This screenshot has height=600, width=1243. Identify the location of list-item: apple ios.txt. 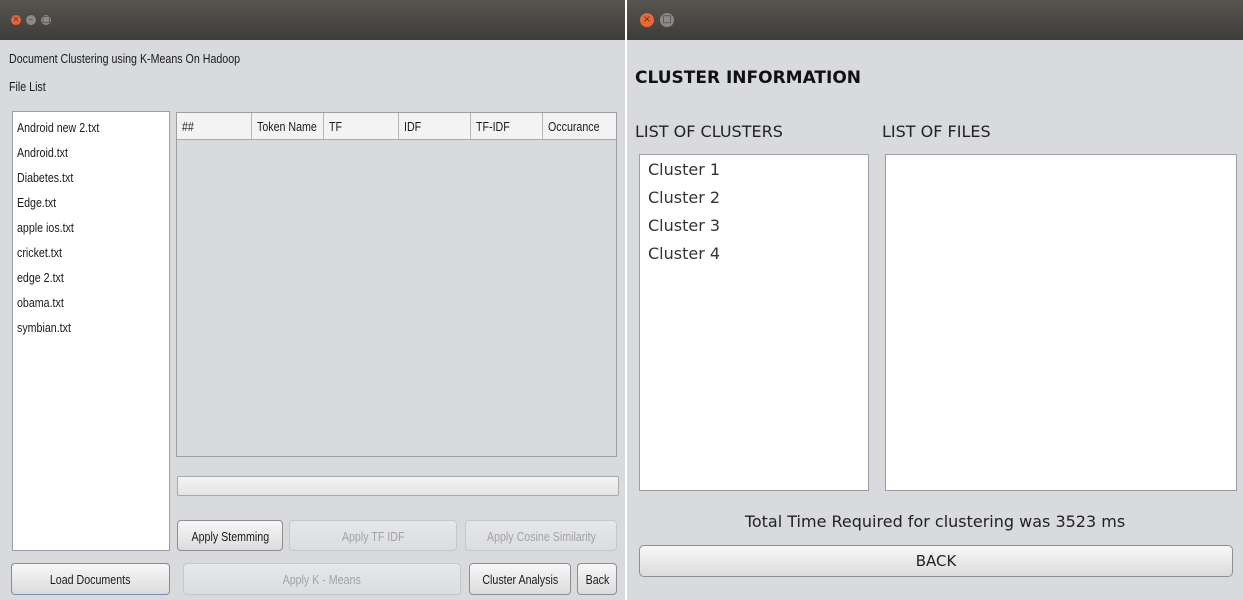
(91, 226).